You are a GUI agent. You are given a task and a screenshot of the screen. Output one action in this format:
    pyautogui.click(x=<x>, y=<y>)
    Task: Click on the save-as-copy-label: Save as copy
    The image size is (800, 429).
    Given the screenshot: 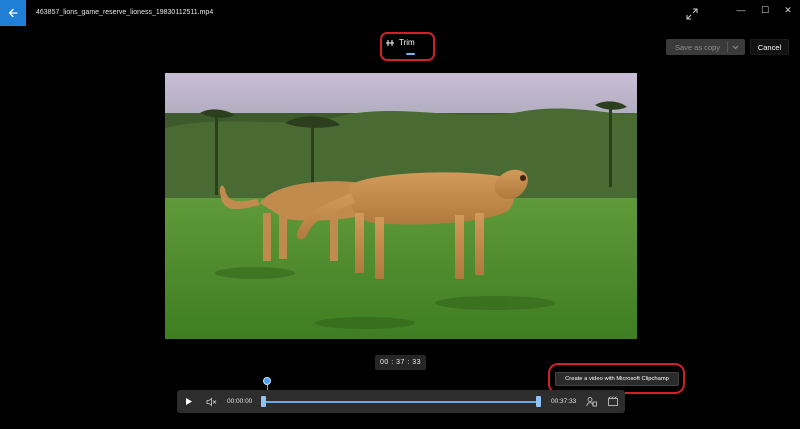 What is the action you would take?
    pyautogui.click(x=698, y=47)
    